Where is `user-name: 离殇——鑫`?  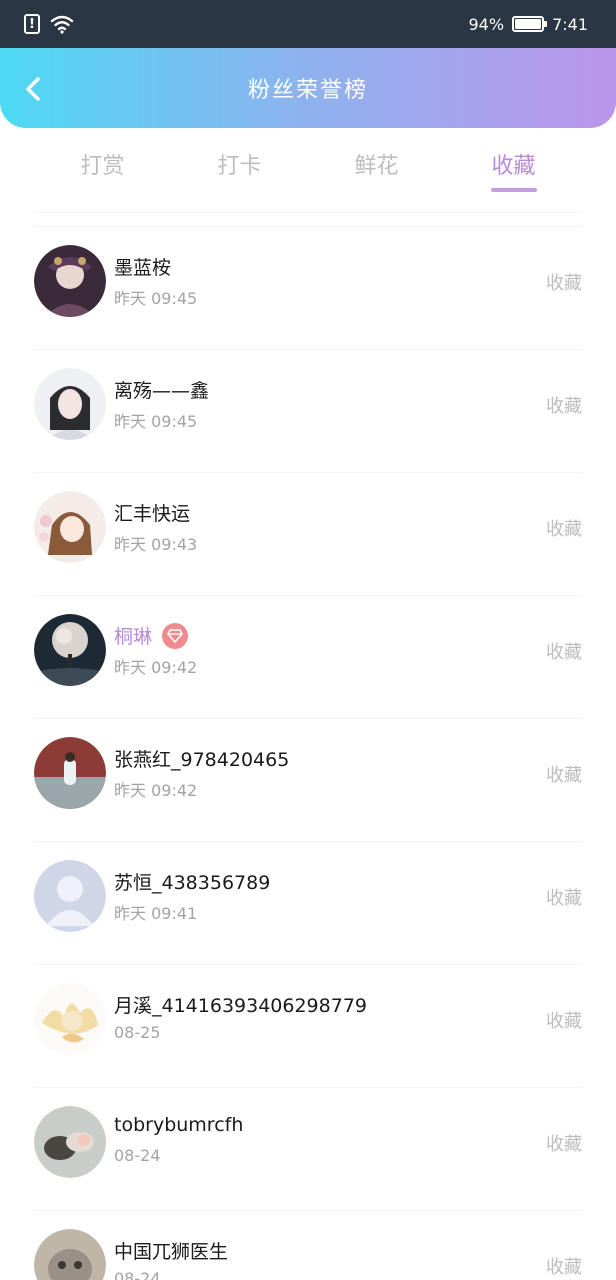 user-name: 离殇——鑫 is located at coordinates (162, 391).